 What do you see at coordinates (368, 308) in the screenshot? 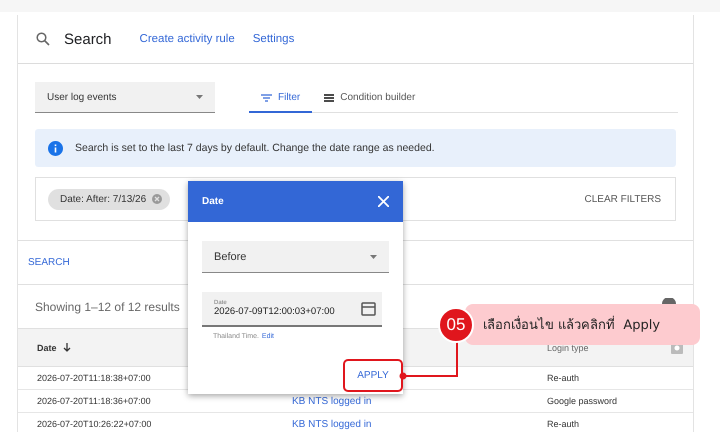
I see `calendar-icon` at bounding box center [368, 308].